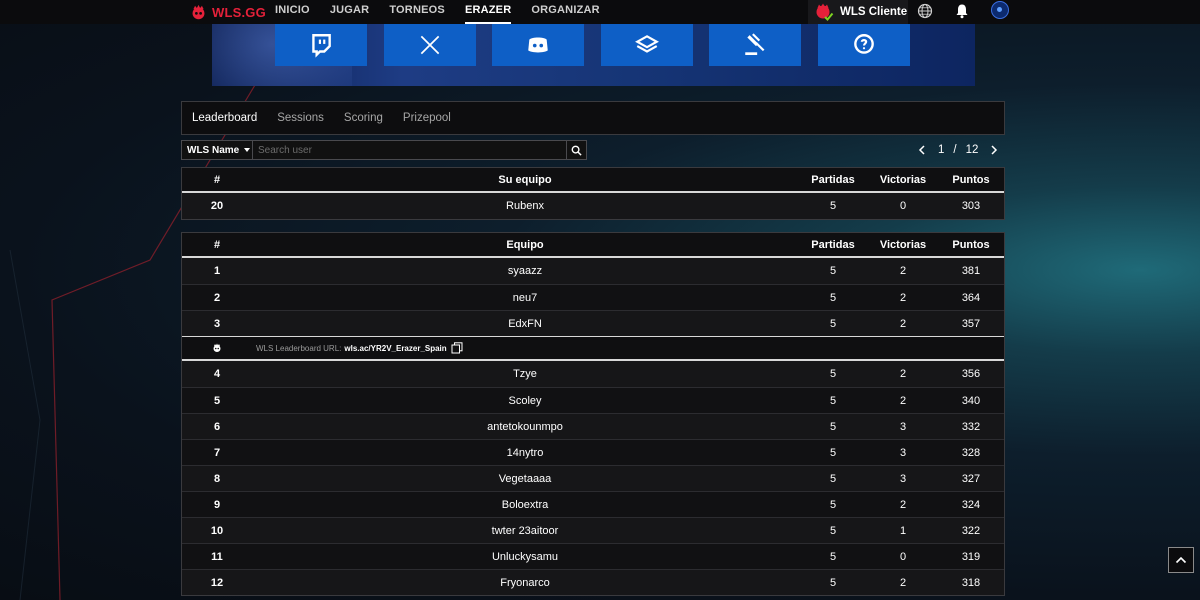 The image size is (1200, 600). What do you see at coordinates (217, 530) in the screenshot?
I see `rank-cell: 10` at bounding box center [217, 530].